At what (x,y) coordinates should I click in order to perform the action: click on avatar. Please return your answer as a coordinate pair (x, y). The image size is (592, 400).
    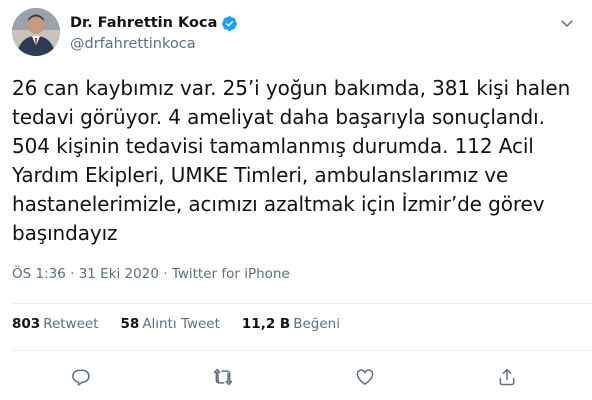
    Looking at the image, I should click on (36, 32).